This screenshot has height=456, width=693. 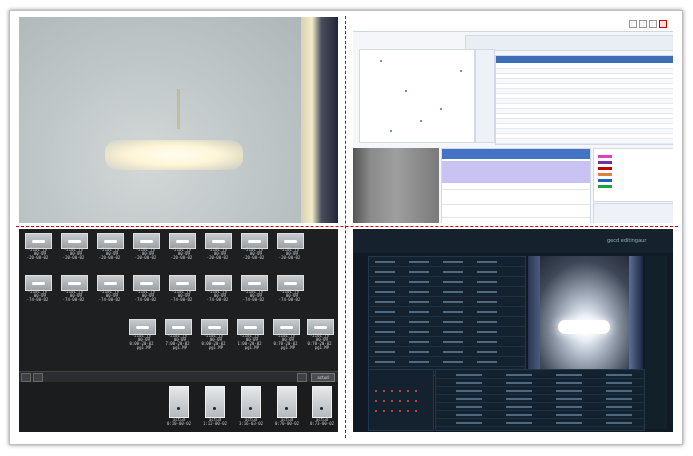 I want to click on selected-thumbnail: actud 1:12-00-02, so click(x=215, y=408).